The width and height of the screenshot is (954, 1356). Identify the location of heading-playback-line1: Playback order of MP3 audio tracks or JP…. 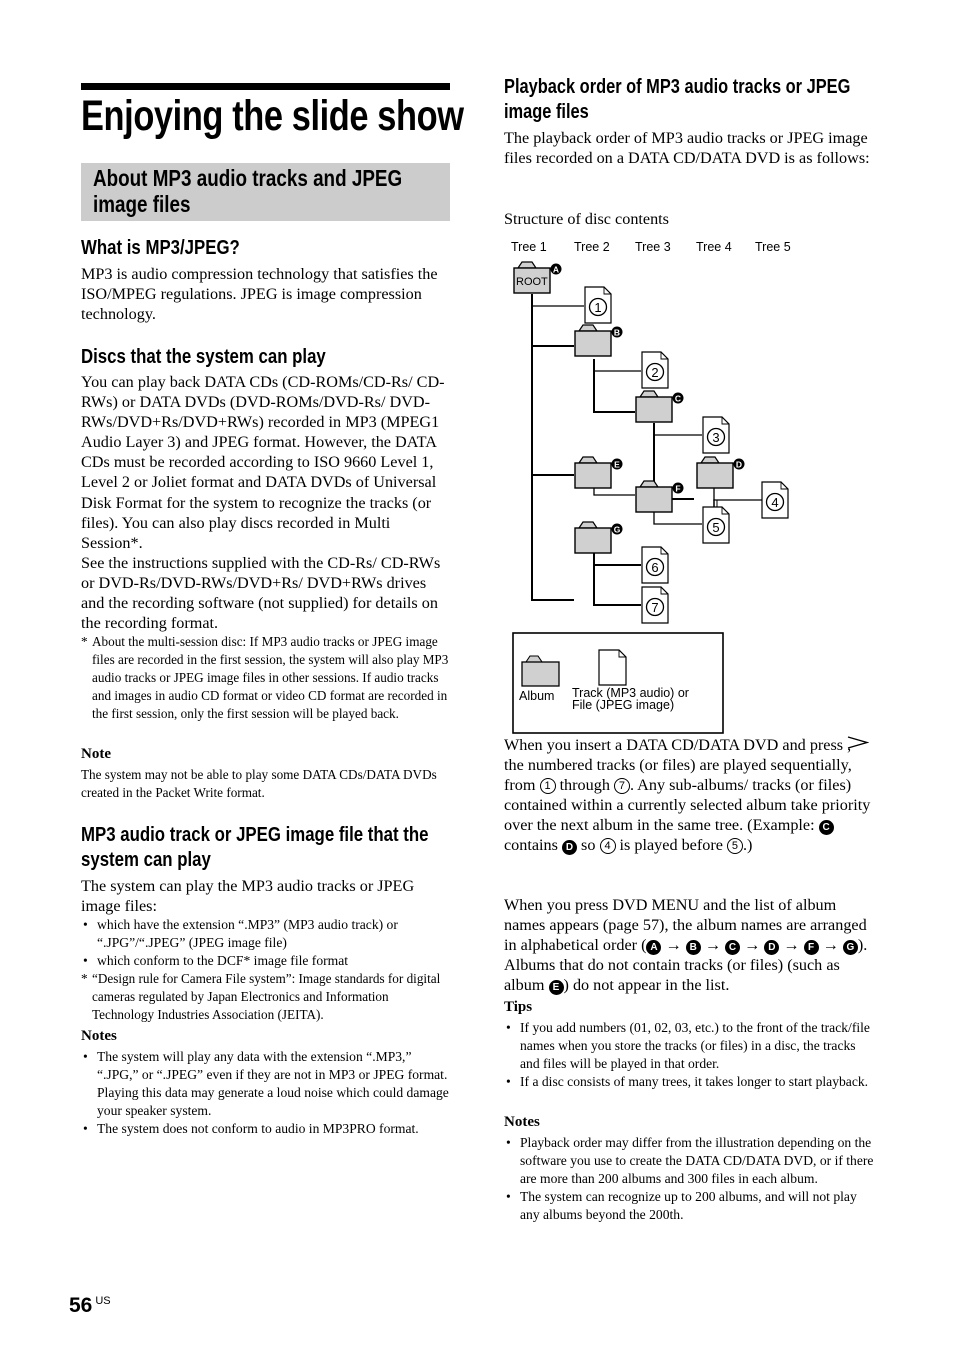
(677, 87).